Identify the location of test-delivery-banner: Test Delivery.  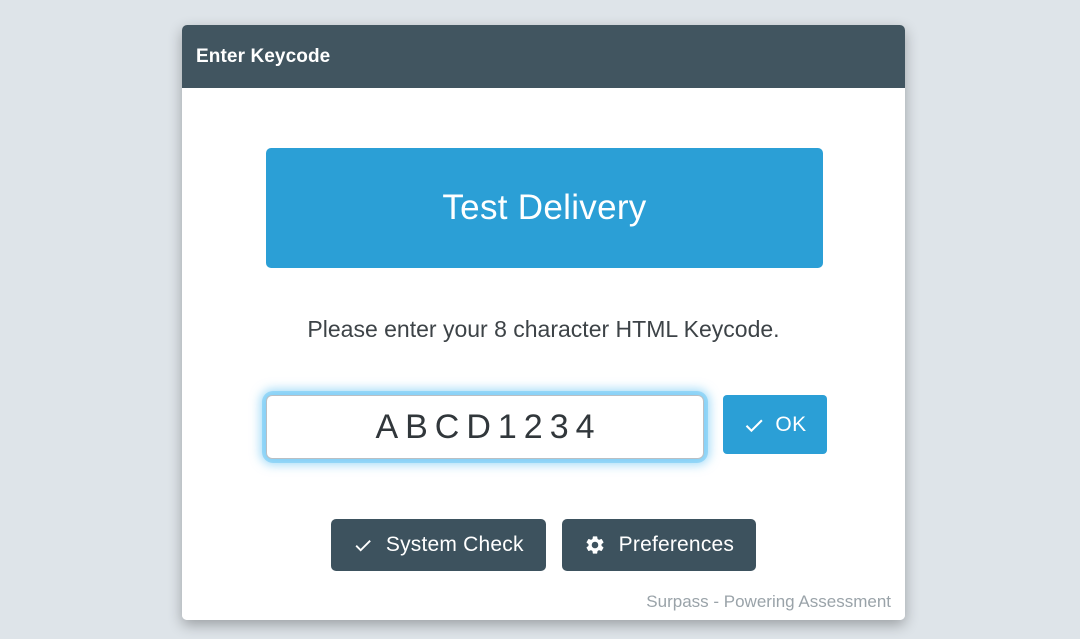
(544, 208).